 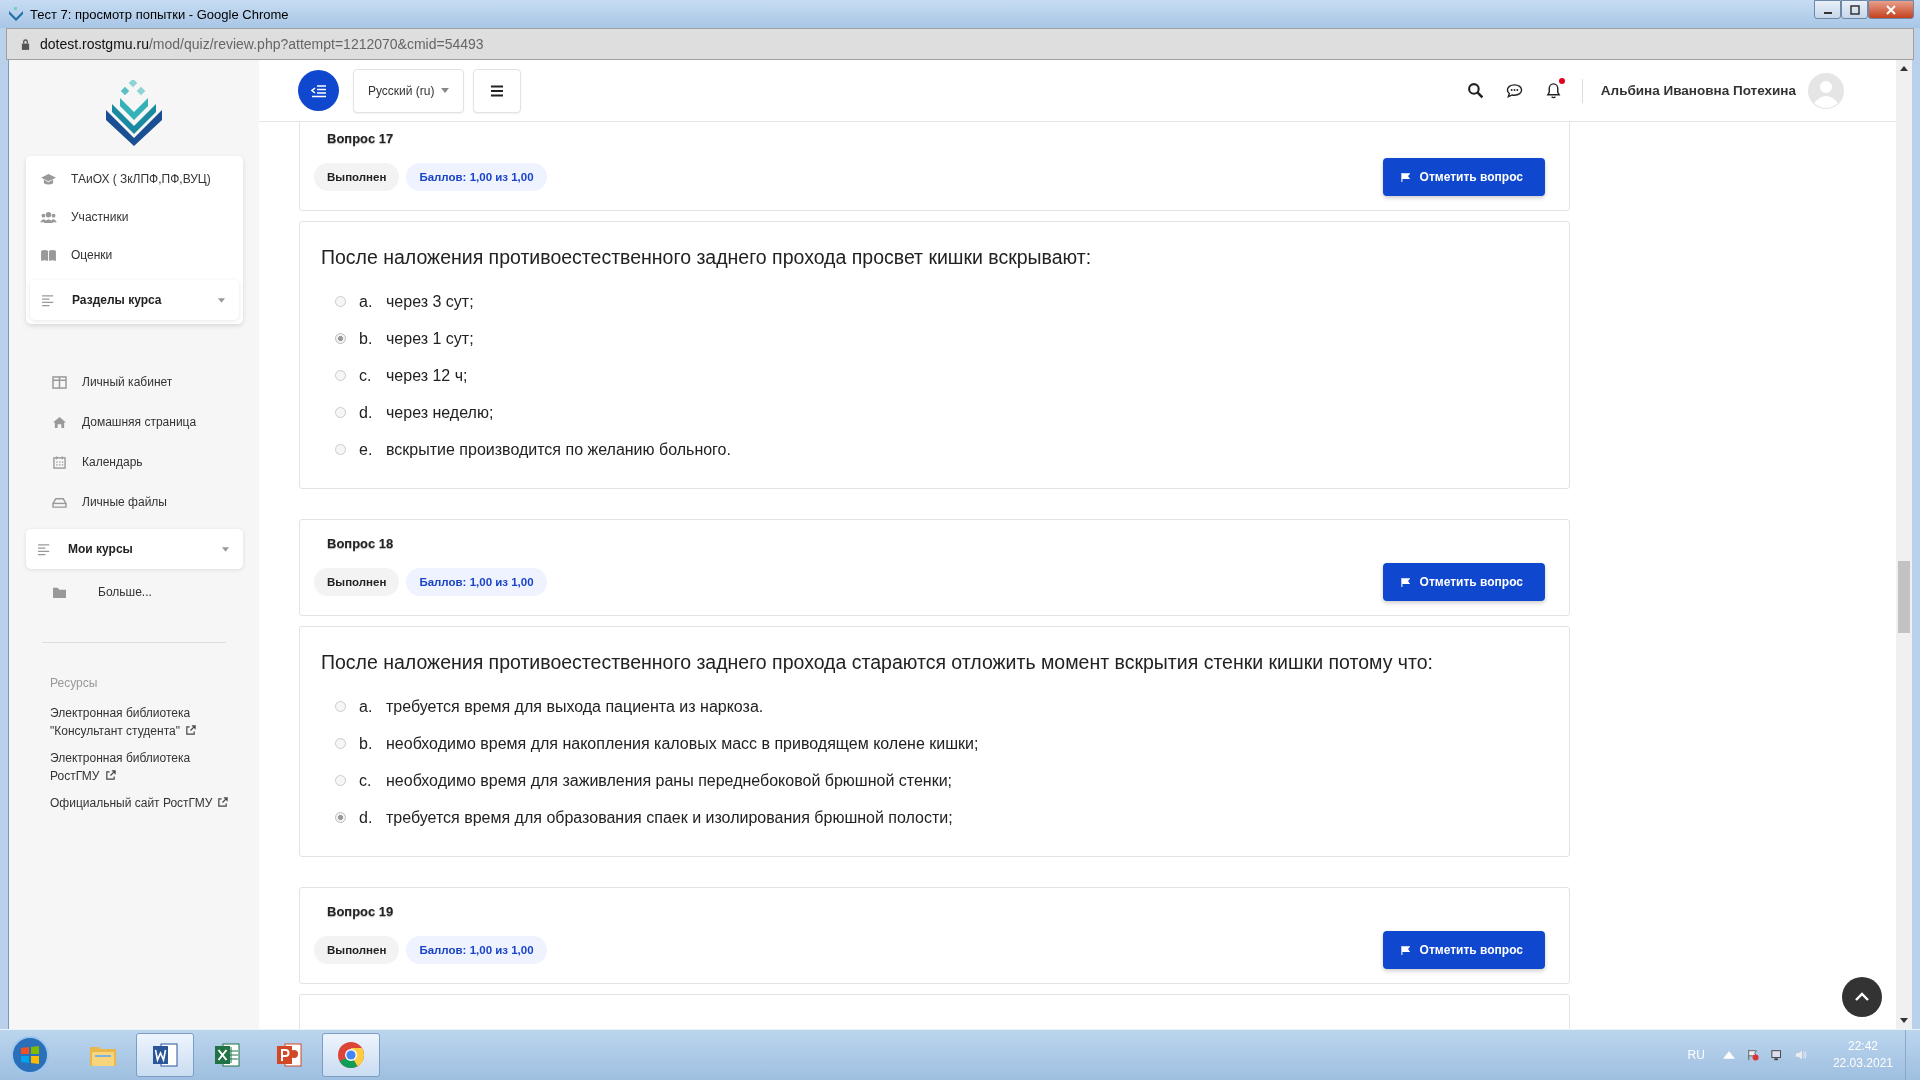 What do you see at coordinates (145, 803) in the screenshot?
I see `resource-link: Официальный сайт РостГМУ` at bounding box center [145, 803].